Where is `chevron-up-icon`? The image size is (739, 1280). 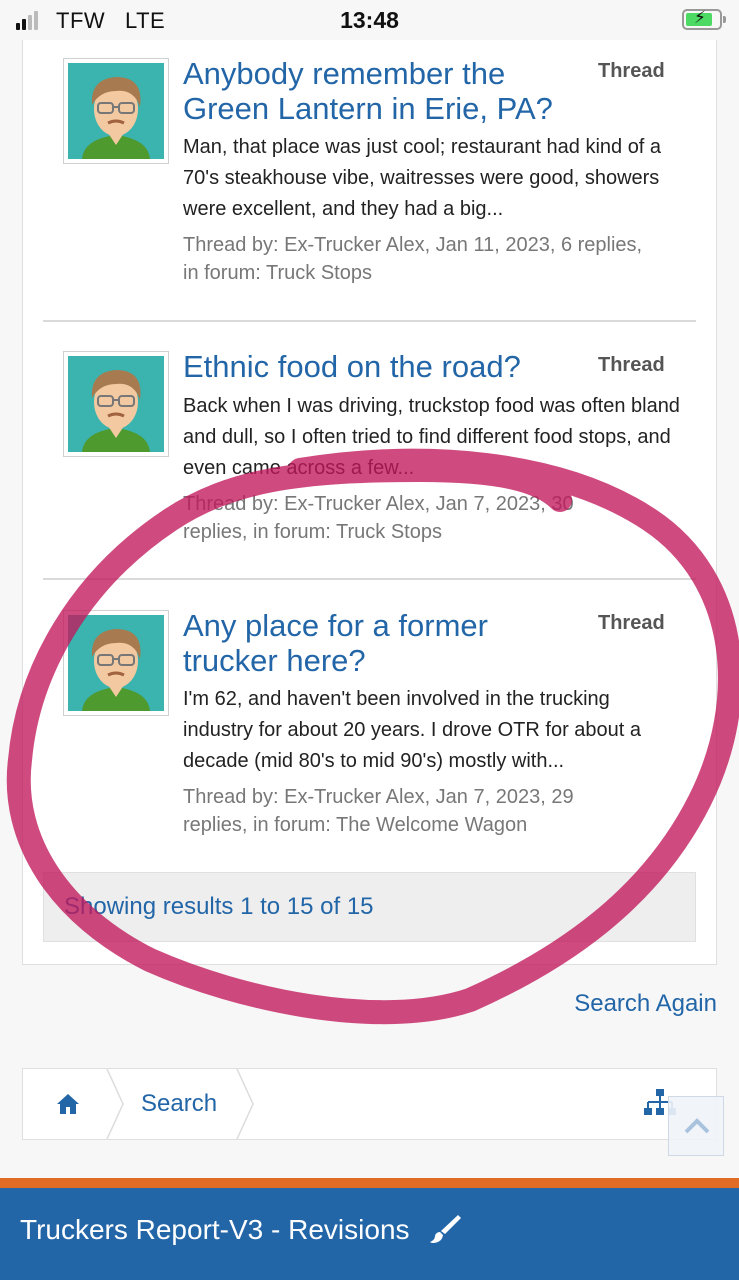
chevron-up-icon is located at coordinates (697, 1126).